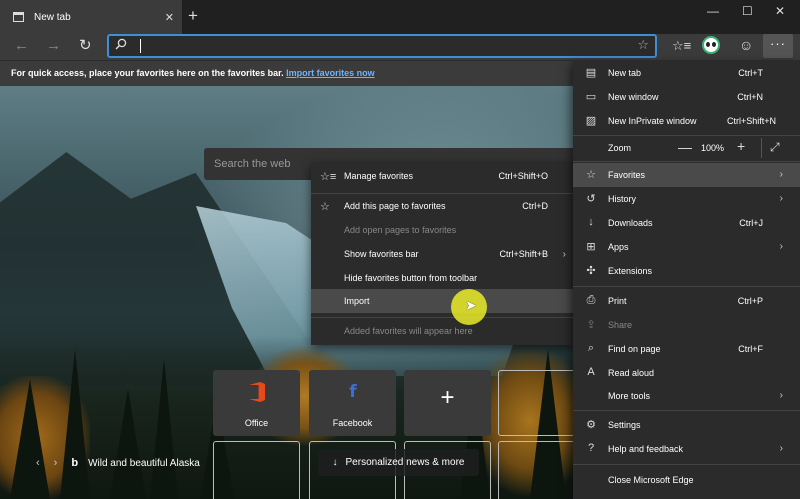 The image size is (800, 499). I want to click on menu-item-label: New InPrivate window, so click(652, 121).